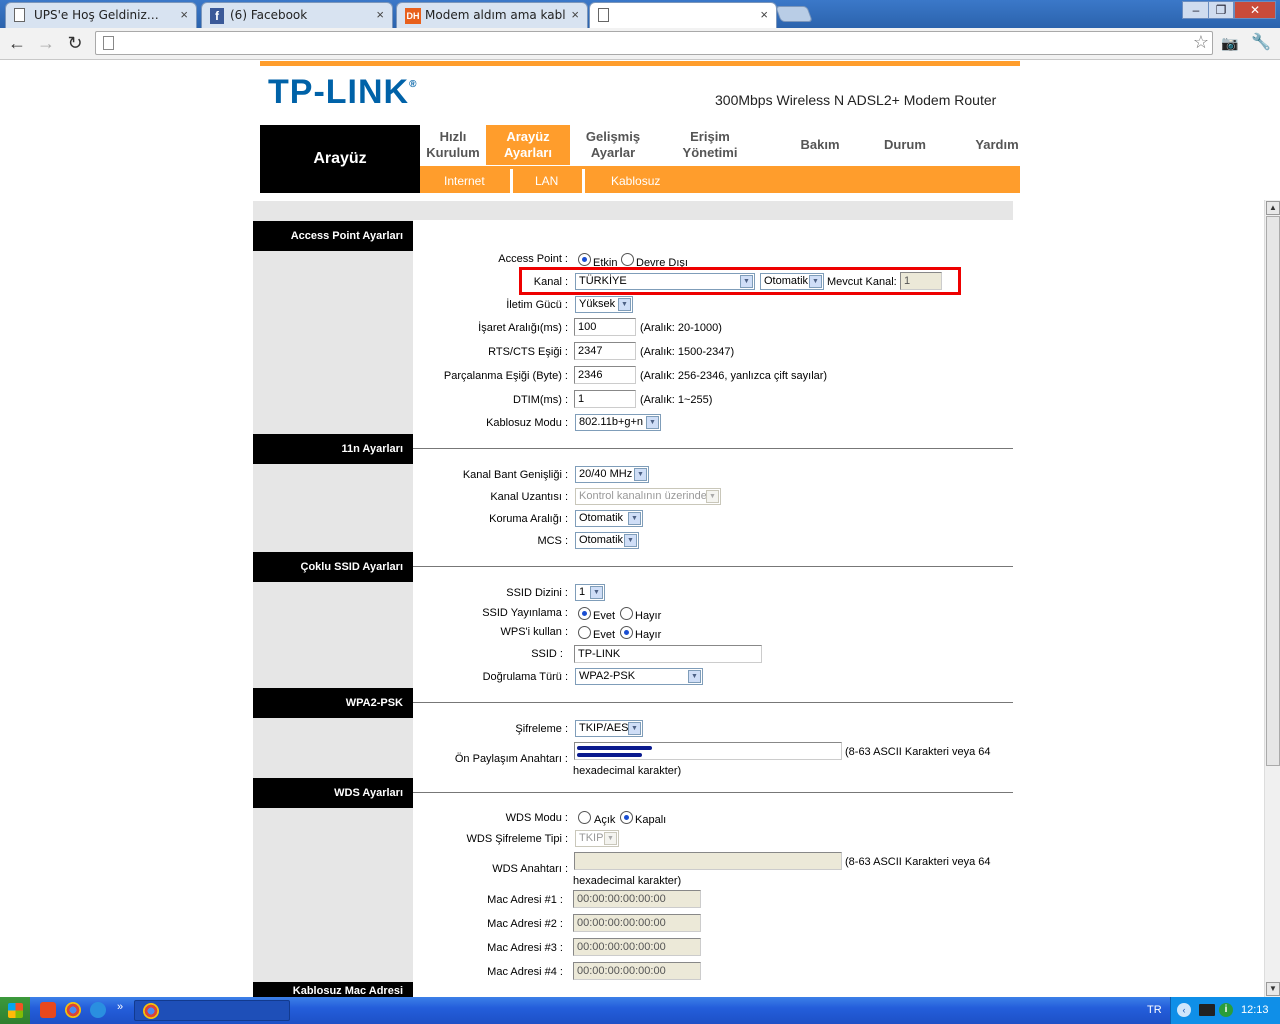 This screenshot has width=1280, height=1024. What do you see at coordinates (525, 613) in the screenshot?
I see `broadcast-label: SSID Yayınlama :` at bounding box center [525, 613].